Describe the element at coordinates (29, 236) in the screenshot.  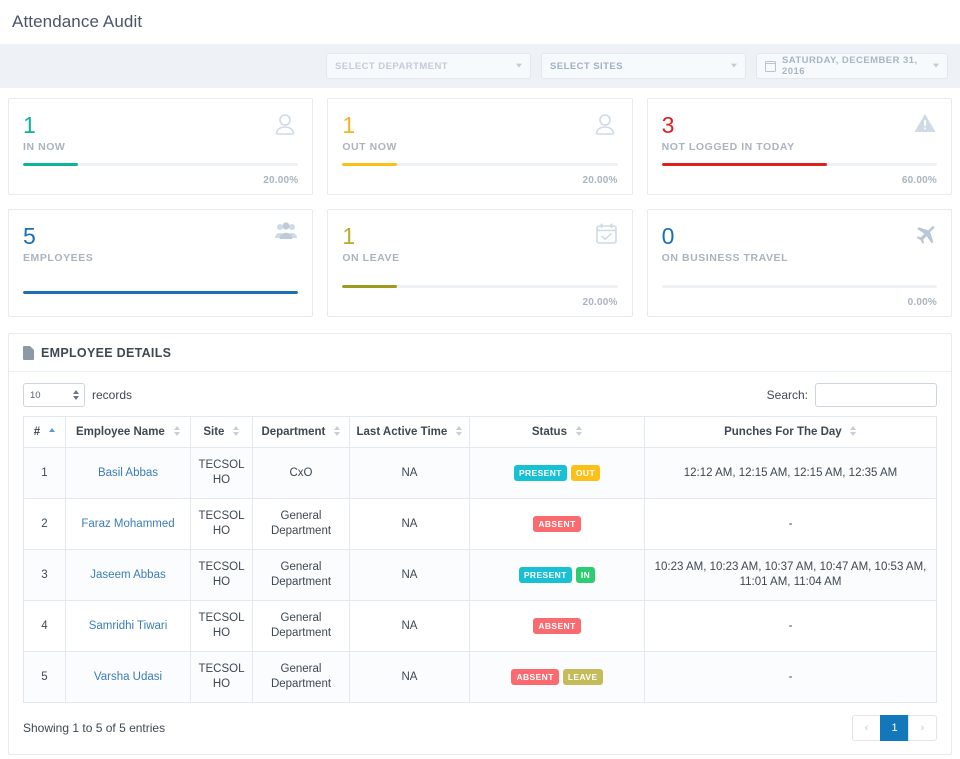
I see `stat-value: 5` at that location.